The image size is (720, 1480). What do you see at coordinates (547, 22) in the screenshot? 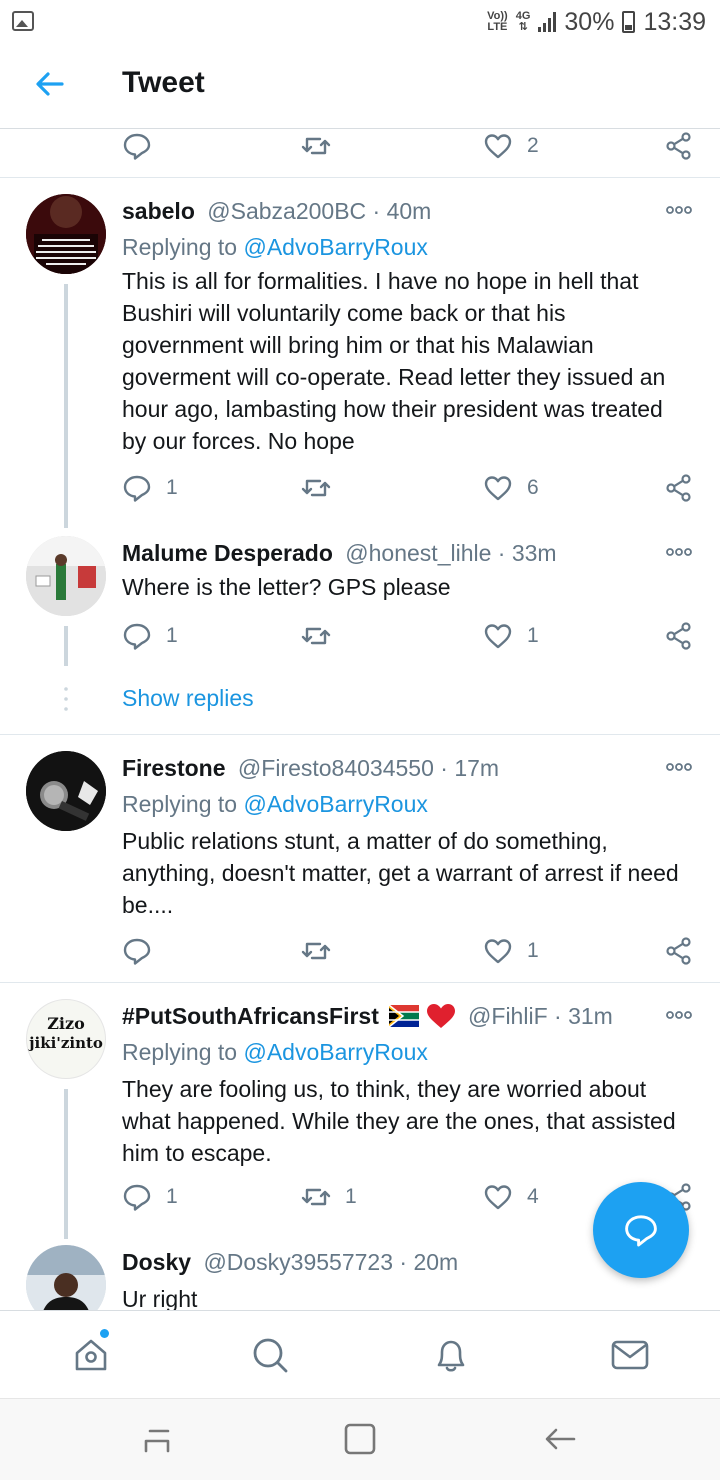
I see `signal-icon` at bounding box center [547, 22].